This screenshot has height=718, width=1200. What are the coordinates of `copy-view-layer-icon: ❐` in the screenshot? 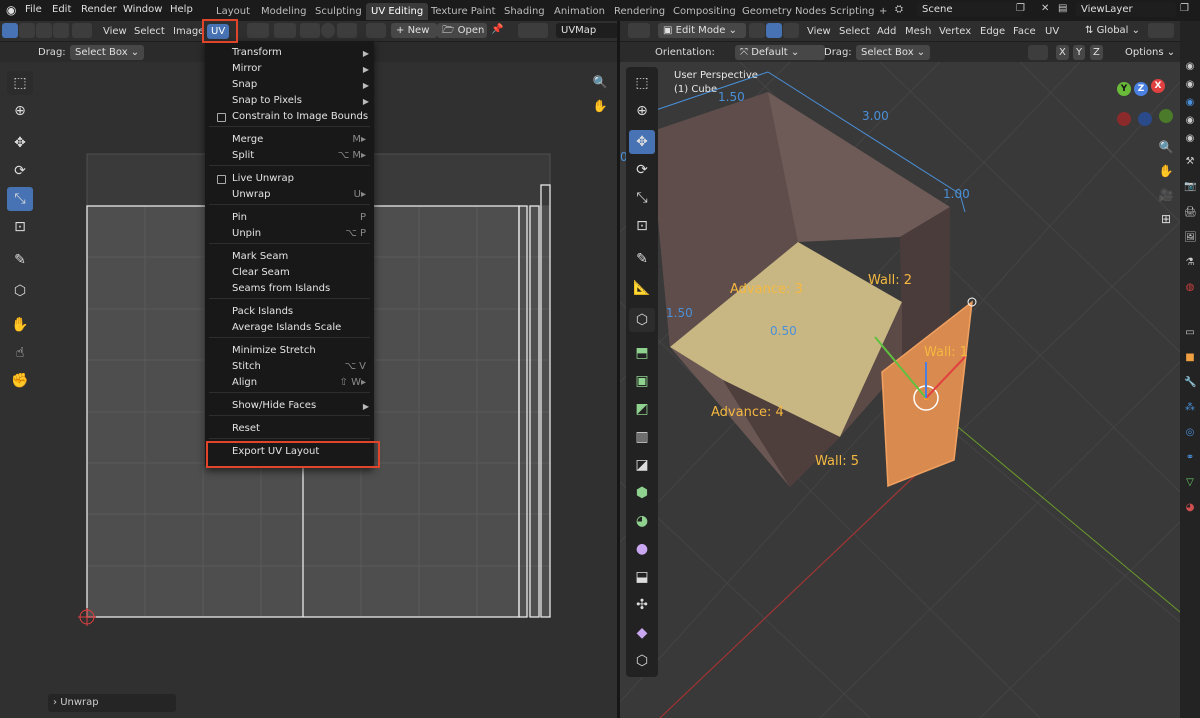 It's located at (1184, 8).